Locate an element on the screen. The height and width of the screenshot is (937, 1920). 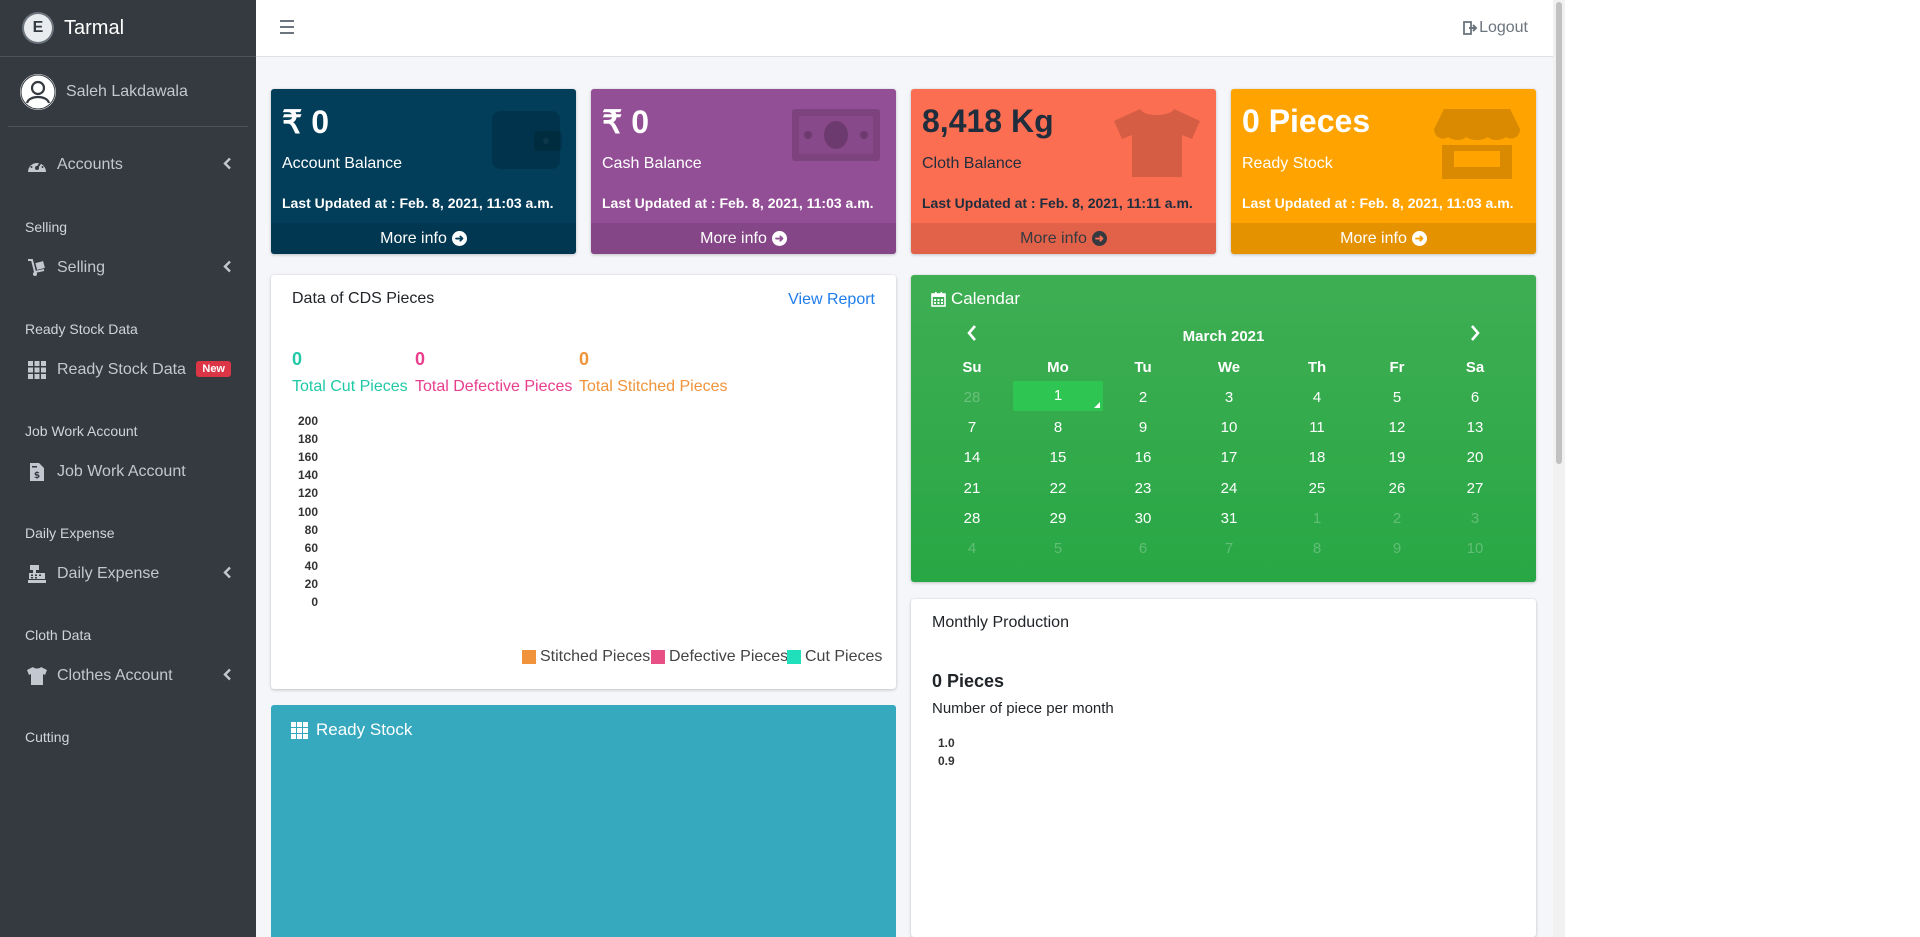
calendar-day-other-month: 5 is located at coordinates (1058, 548).